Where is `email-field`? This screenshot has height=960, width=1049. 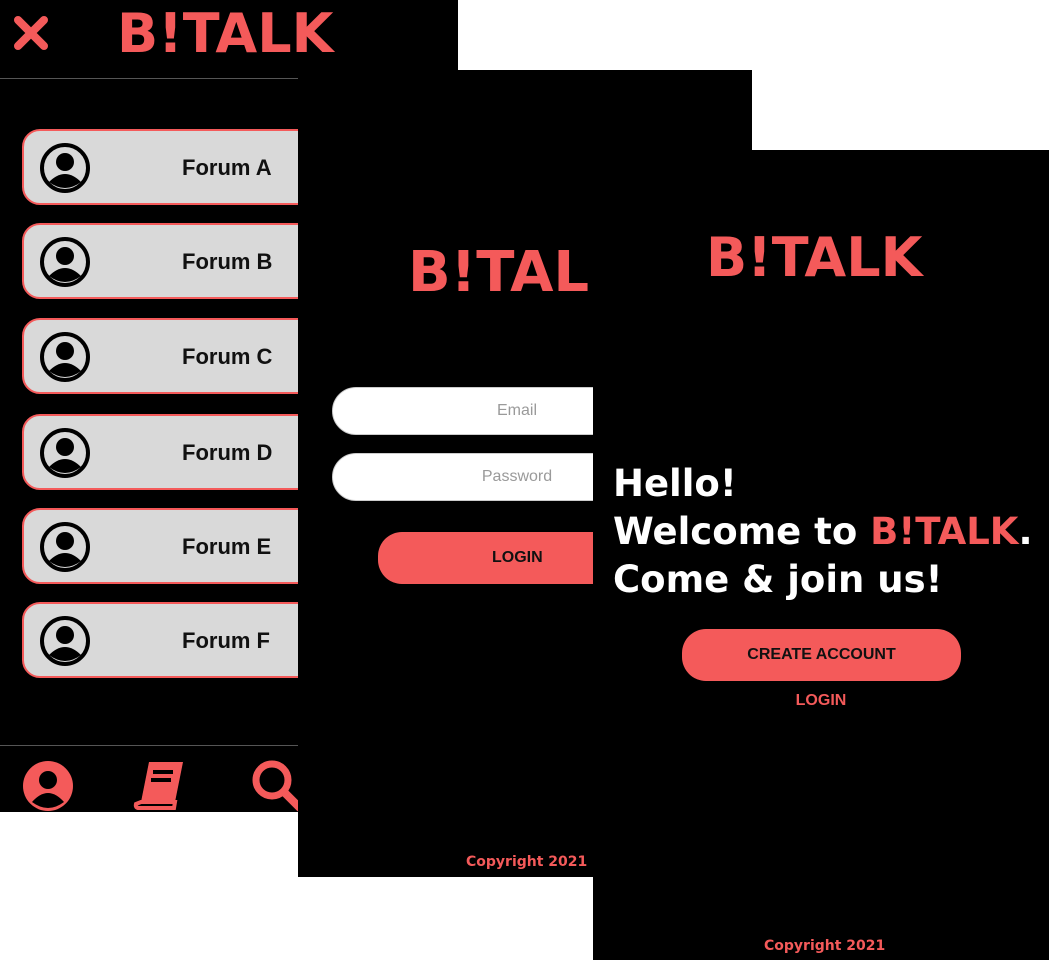
email-field is located at coordinates (477, 411).